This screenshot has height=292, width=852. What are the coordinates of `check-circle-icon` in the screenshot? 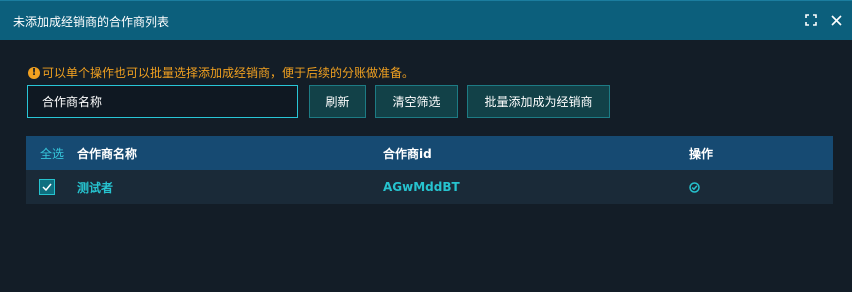 It's located at (694, 187).